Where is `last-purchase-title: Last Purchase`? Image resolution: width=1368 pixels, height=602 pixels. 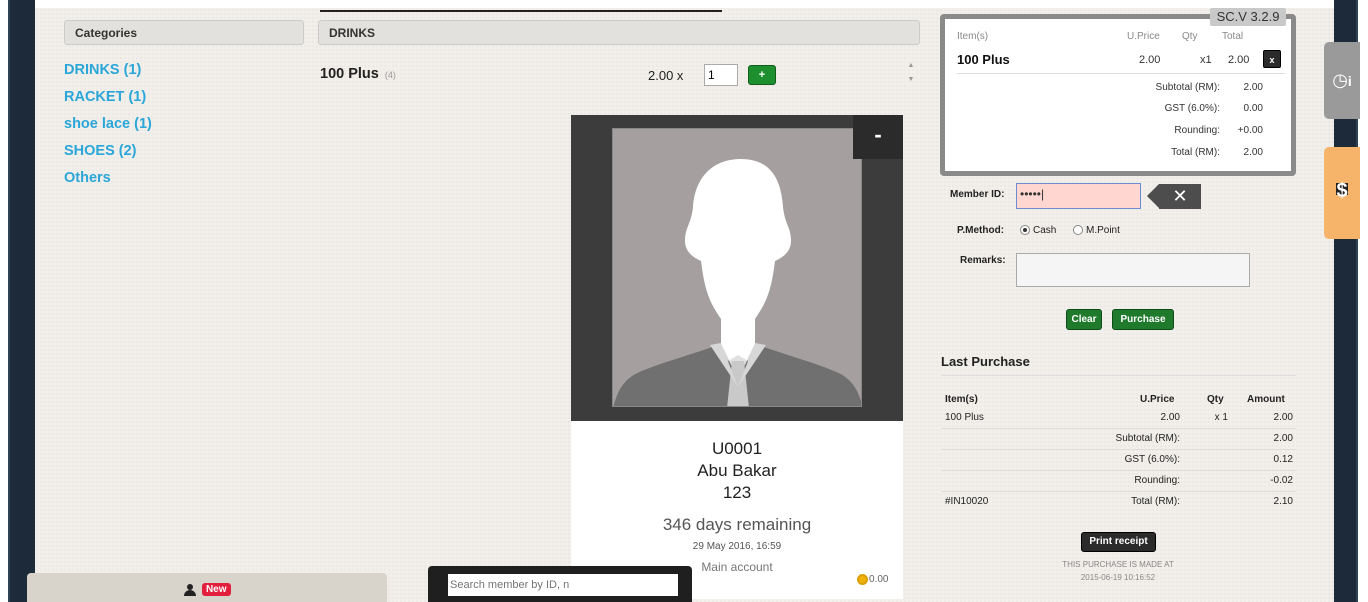
last-purchase-title: Last Purchase is located at coordinates (985, 361).